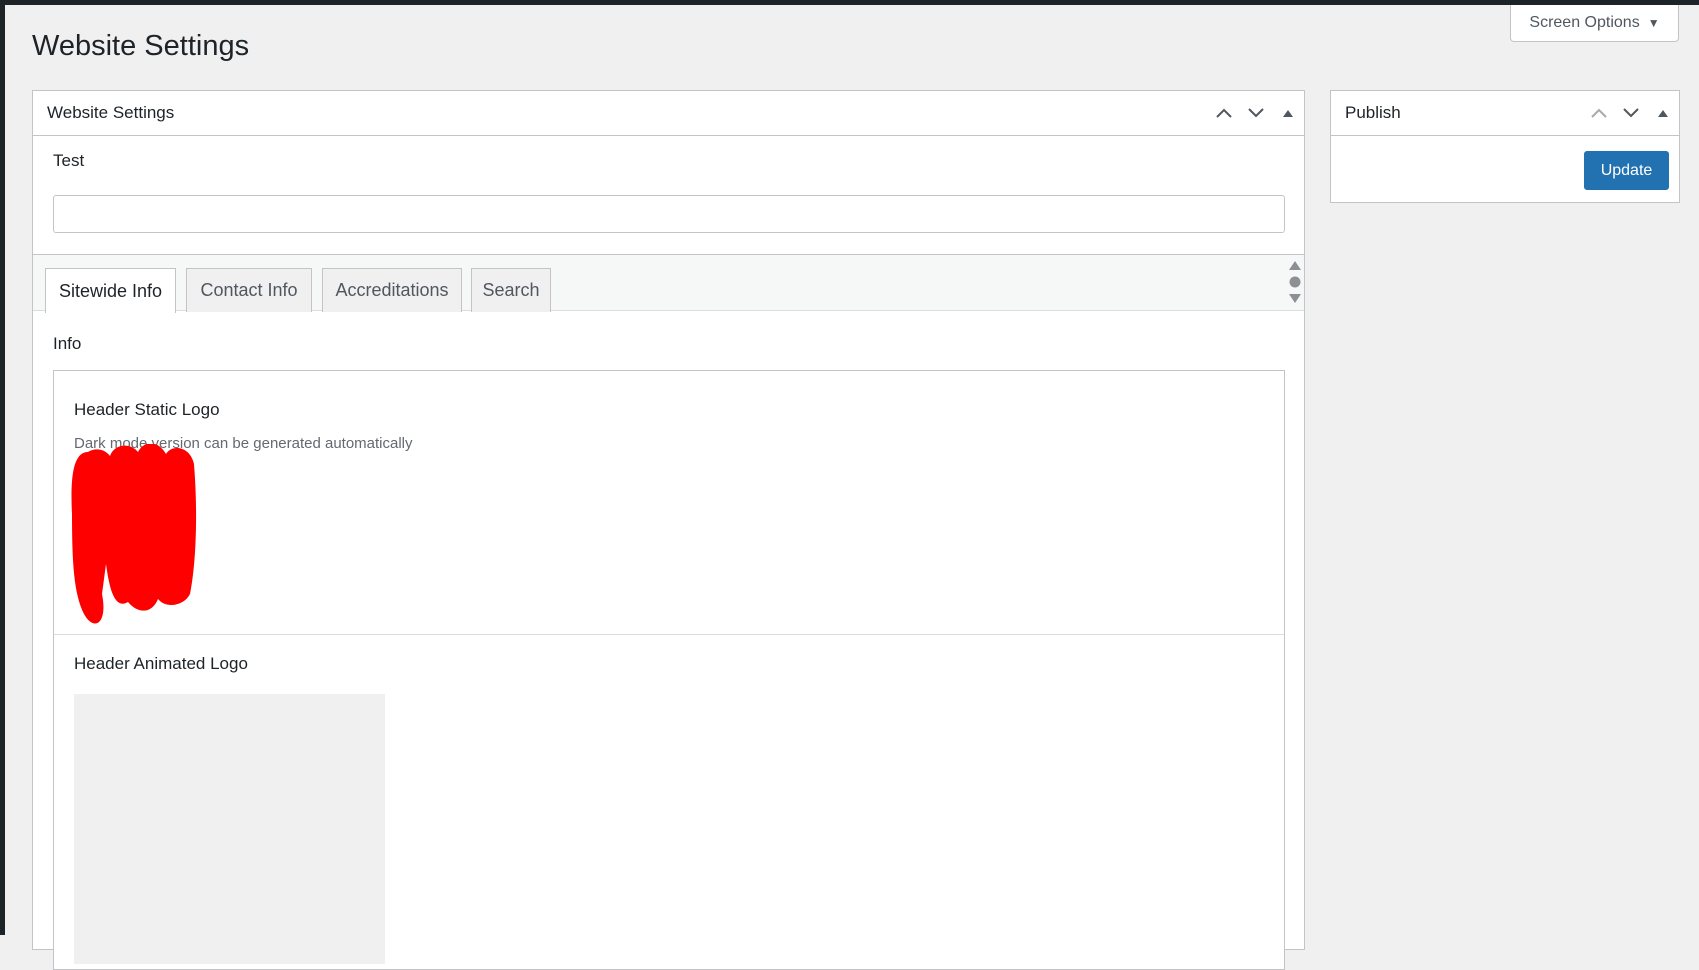 The width and height of the screenshot is (1699, 970). What do you see at coordinates (1626, 170) in the screenshot?
I see `update-button: Update` at bounding box center [1626, 170].